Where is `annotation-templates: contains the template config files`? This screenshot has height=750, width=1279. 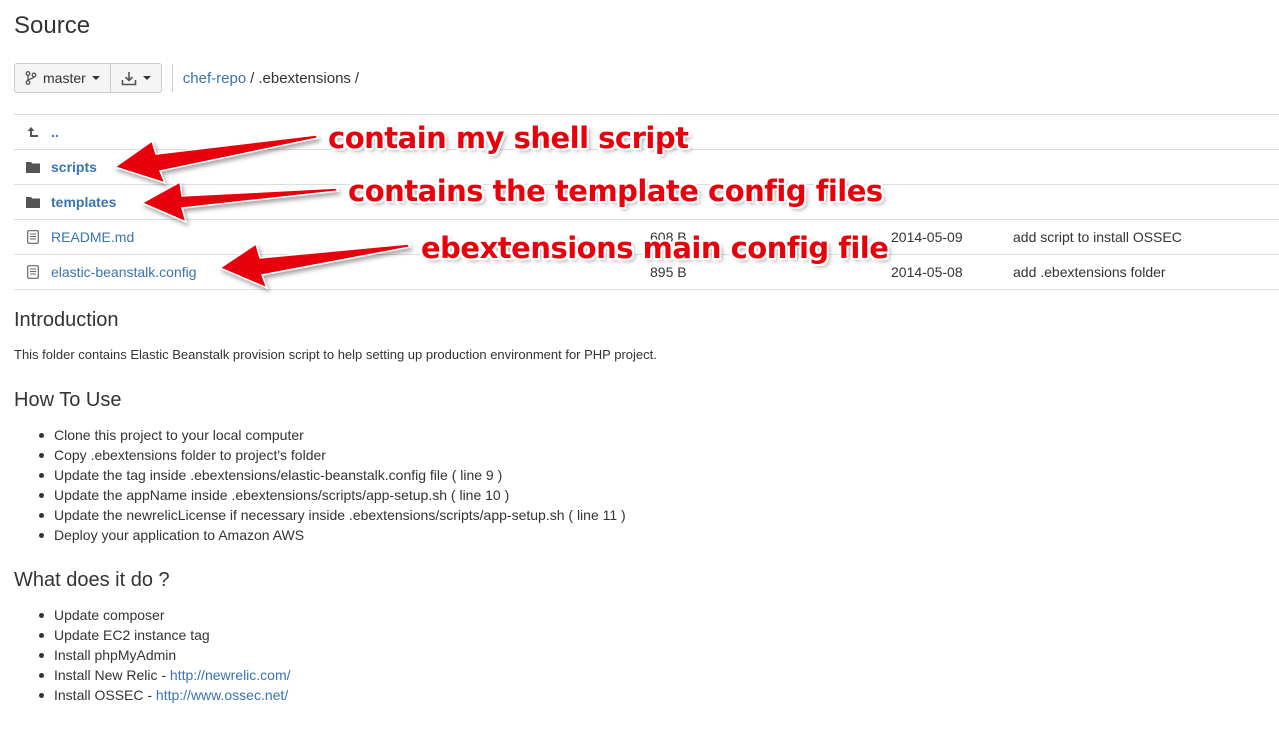 annotation-templates: contains the template config files is located at coordinates (615, 191).